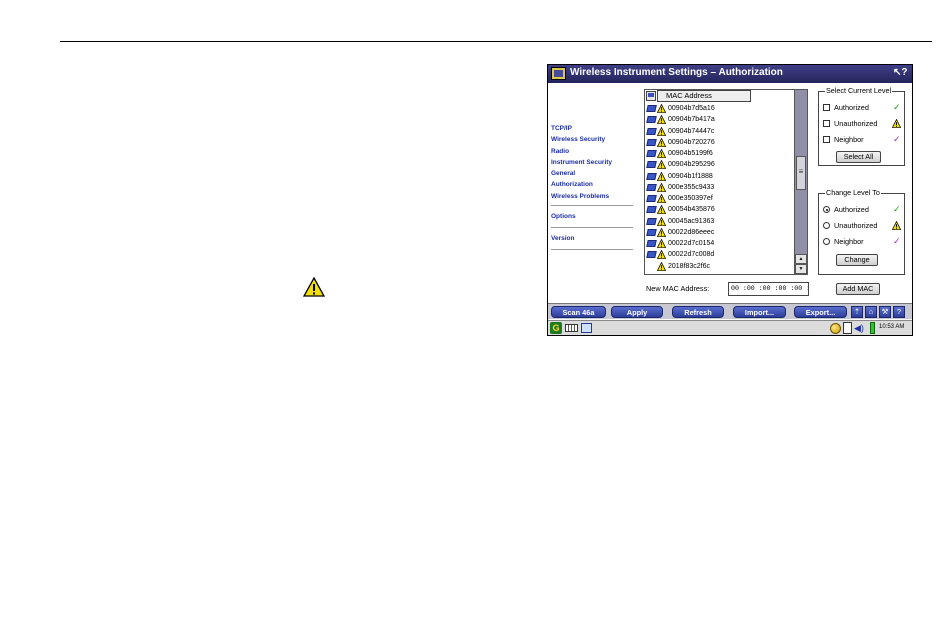 This screenshot has width=950, height=638. Describe the element at coordinates (835, 328) in the screenshot. I see `network-status-icon` at that location.